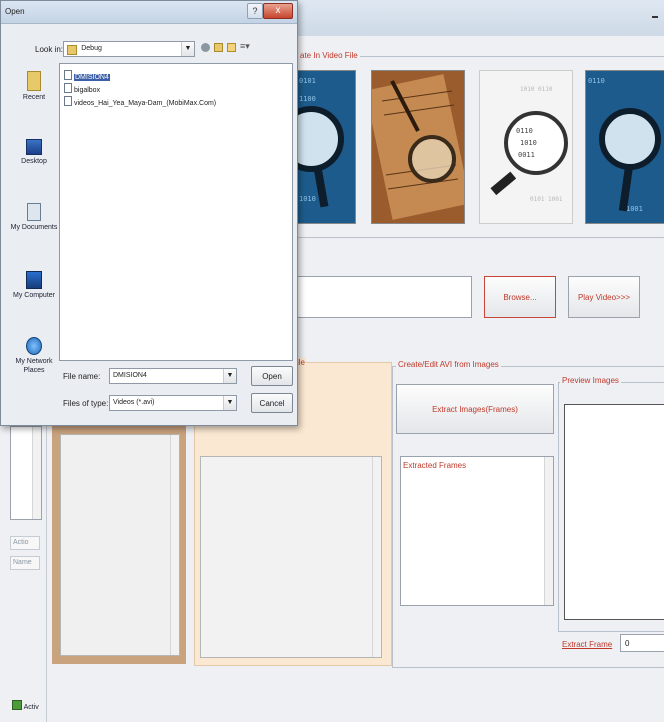 The height and width of the screenshot is (722, 664). What do you see at coordinates (17, 705) in the screenshot?
I see `application-icon` at bounding box center [17, 705].